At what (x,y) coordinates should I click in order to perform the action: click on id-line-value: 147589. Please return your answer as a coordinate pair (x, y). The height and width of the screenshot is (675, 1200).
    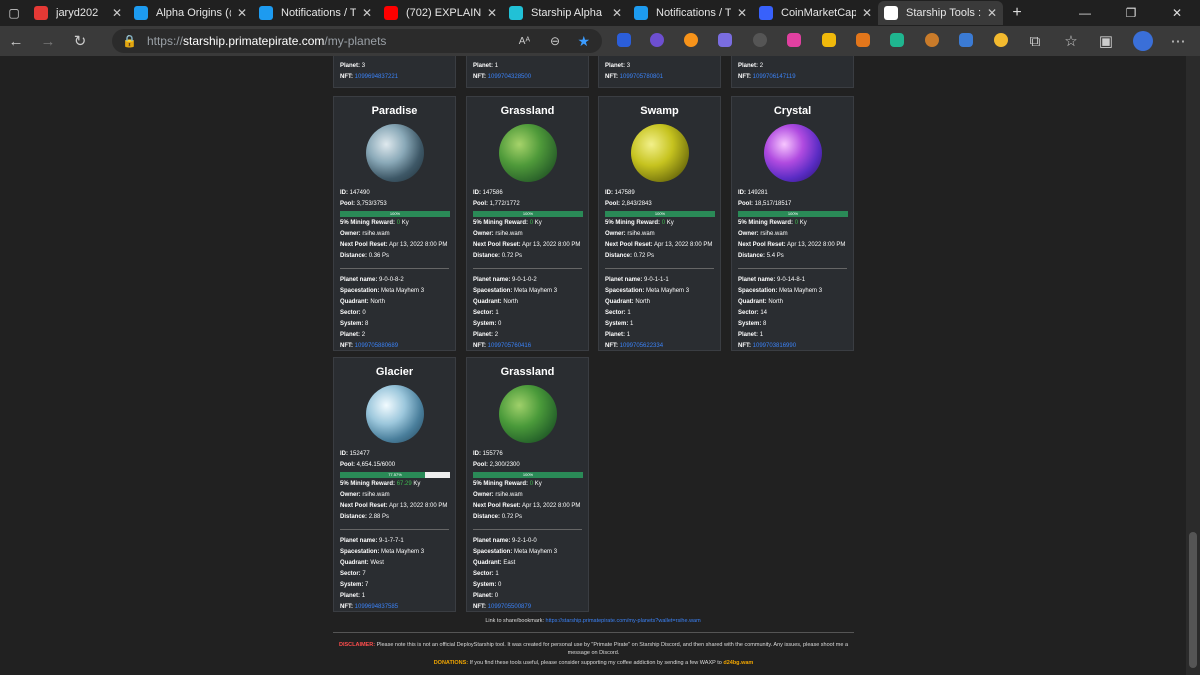
    Looking at the image, I should click on (624, 193).